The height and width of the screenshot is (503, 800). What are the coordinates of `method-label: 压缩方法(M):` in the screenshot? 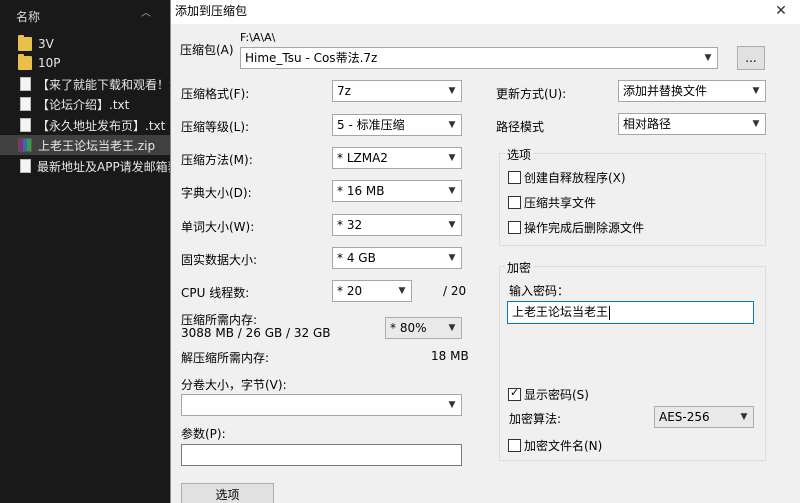 It's located at (217, 160).